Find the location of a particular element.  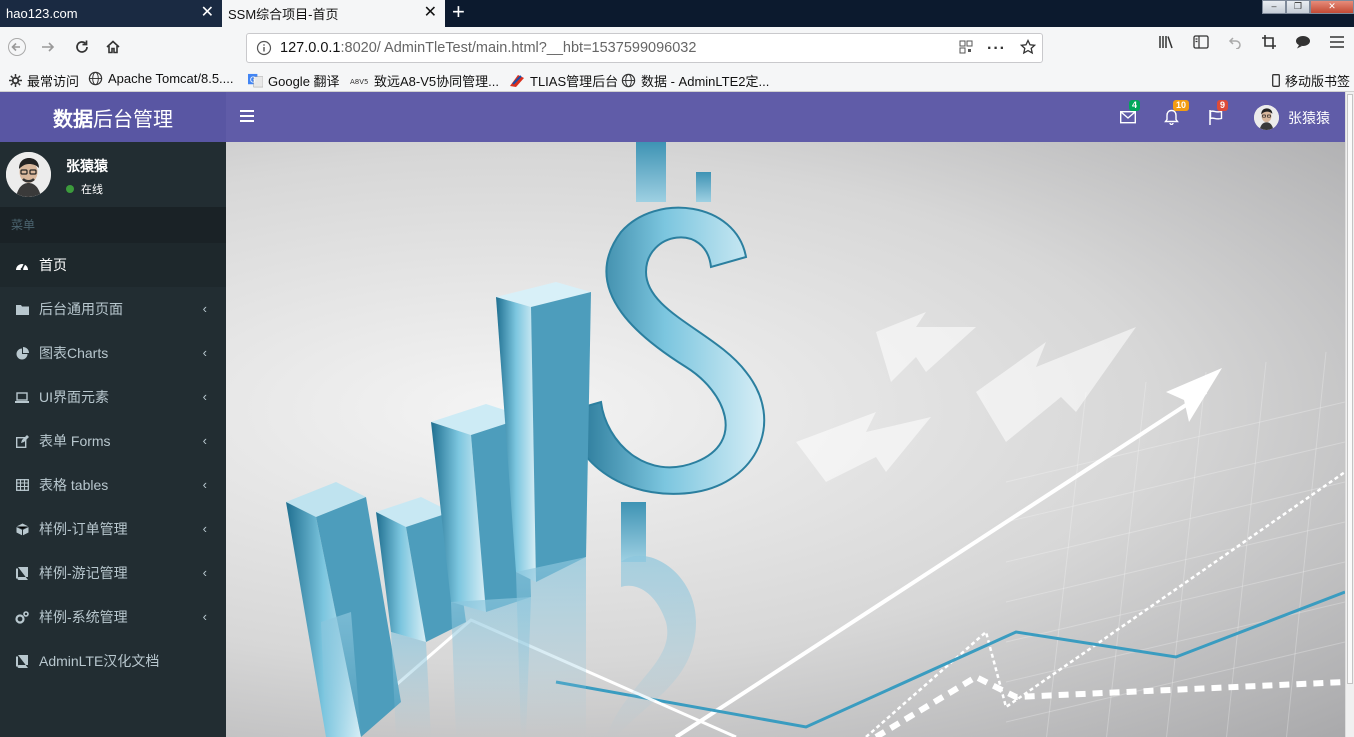

dashboard-icon is located at coordinates (22, 265).